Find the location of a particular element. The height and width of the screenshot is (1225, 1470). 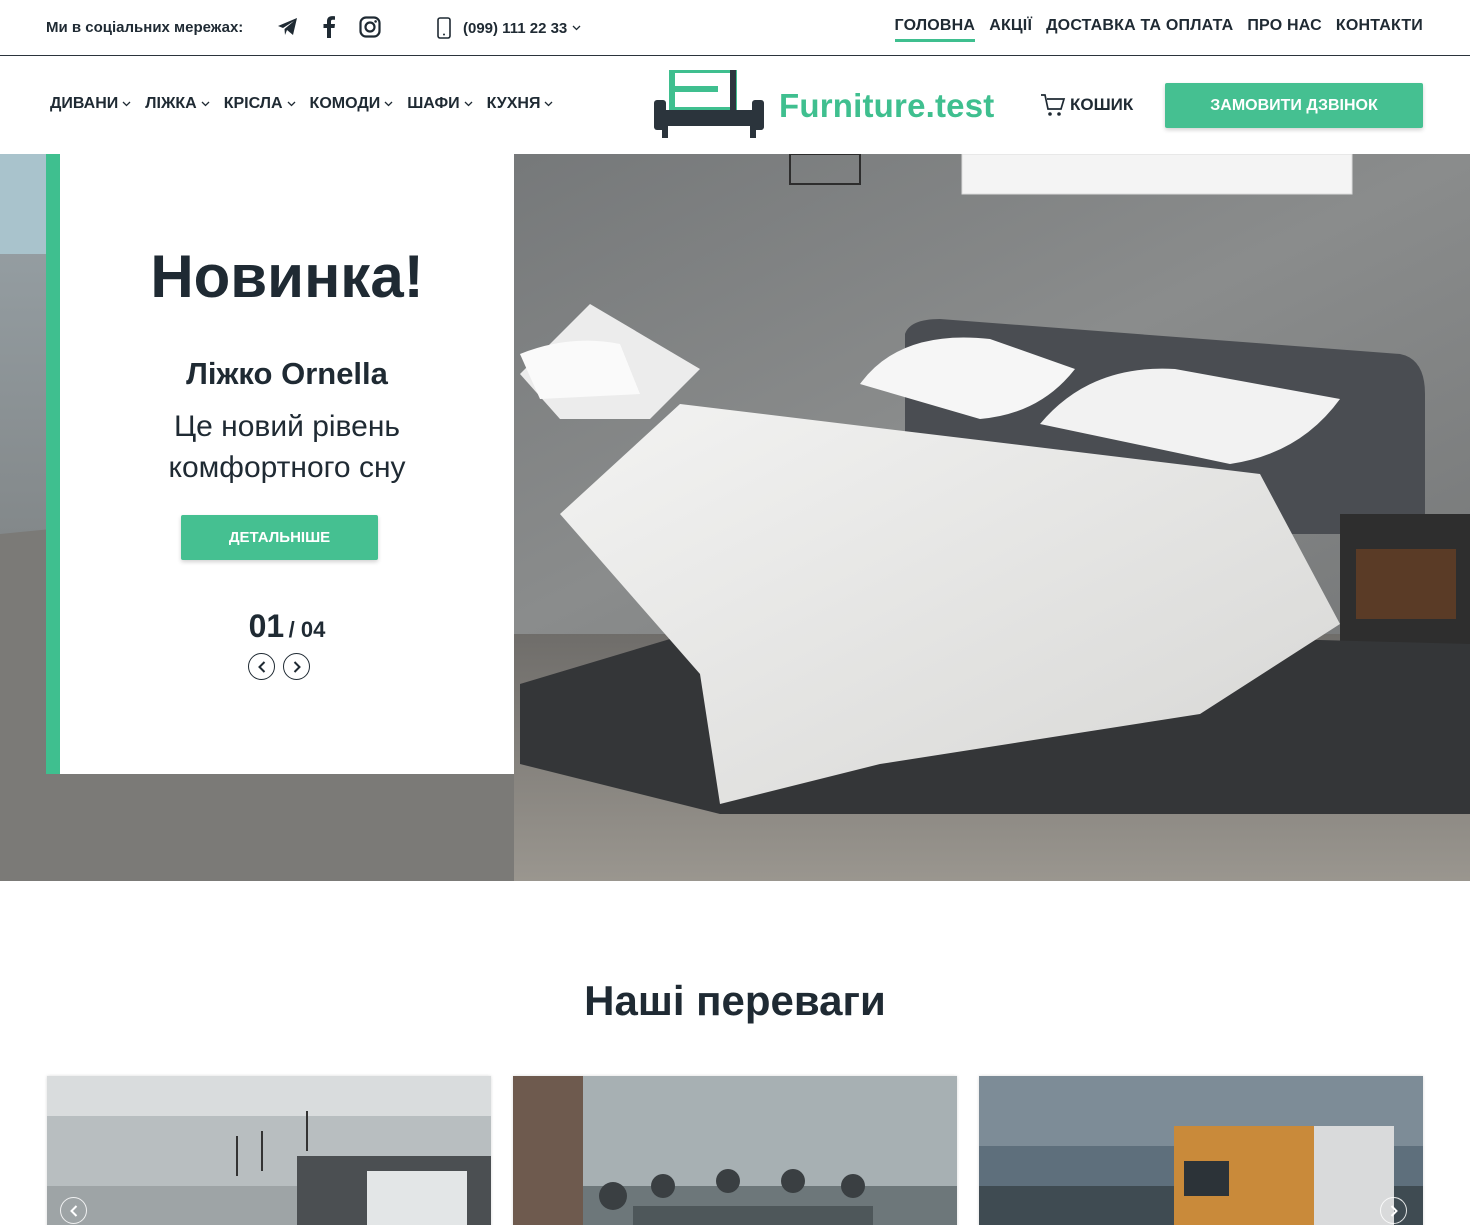

card-prev-button is located at coordinates (73, 1210).